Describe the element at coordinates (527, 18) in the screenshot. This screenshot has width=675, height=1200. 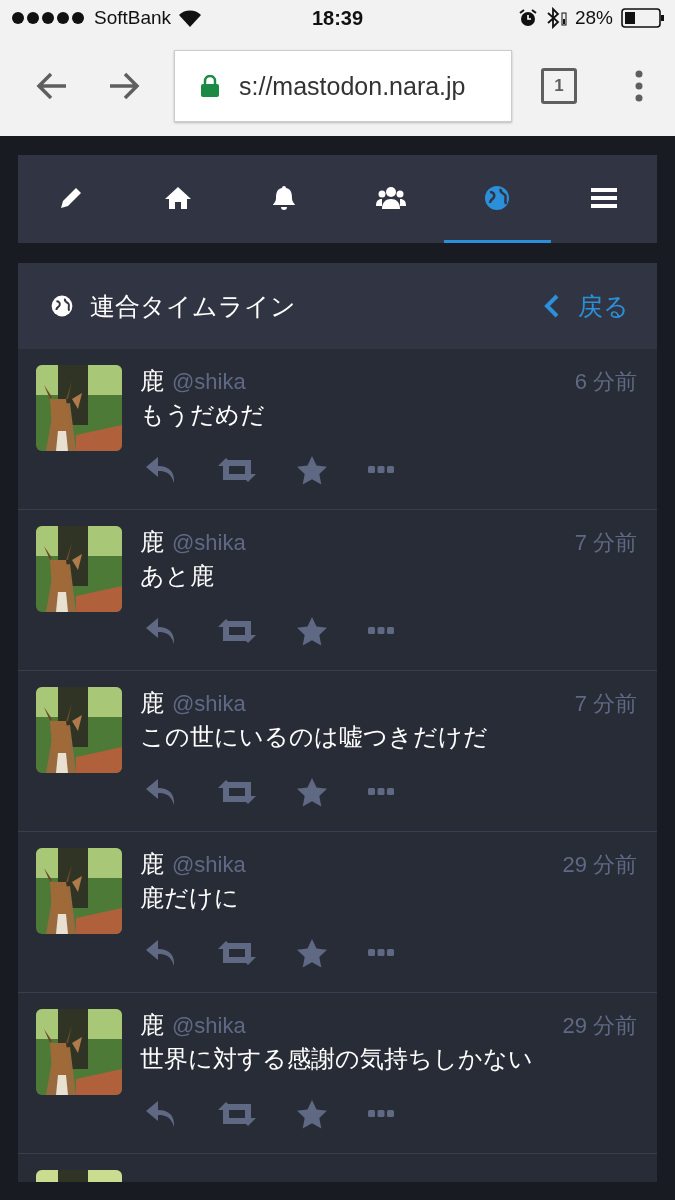
I see `alarm-icon` at that location.